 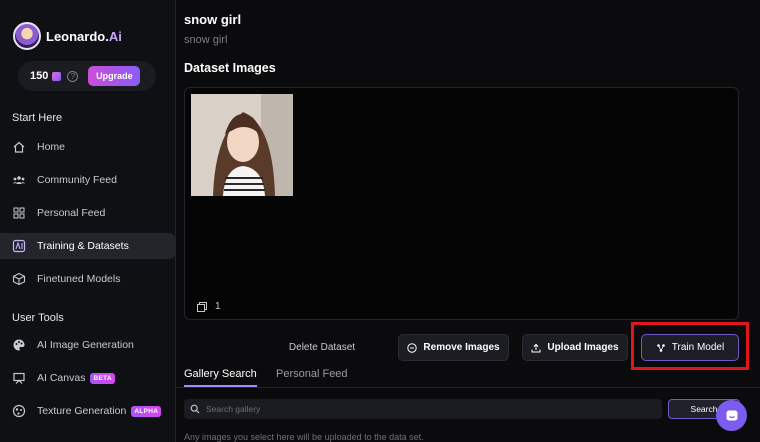 What do you see at coordinates (88, 378) in the screenshot?
I see `sidebar-item-ai-canvas: AI Canvas BETA` at bounding box center [88, 378].